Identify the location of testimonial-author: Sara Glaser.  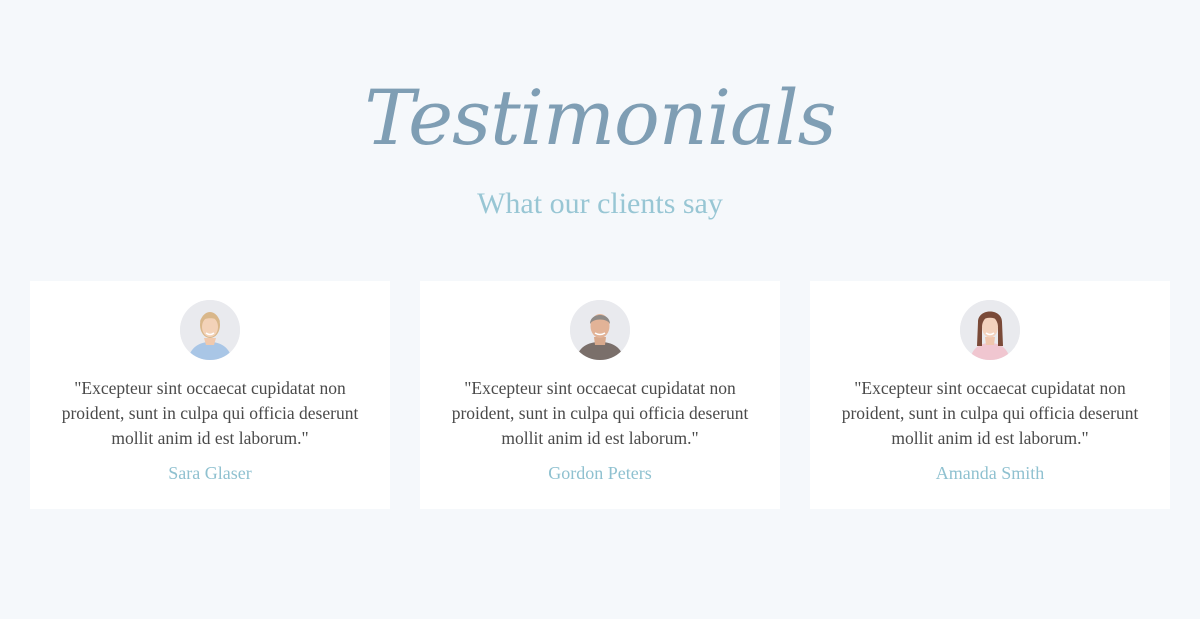
(210, 473).